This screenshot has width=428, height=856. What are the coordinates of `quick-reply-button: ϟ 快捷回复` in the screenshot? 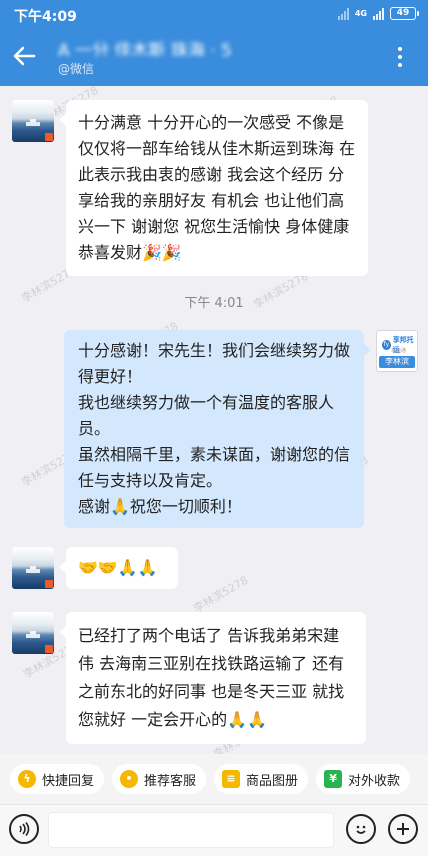 It's located at (57, 779).